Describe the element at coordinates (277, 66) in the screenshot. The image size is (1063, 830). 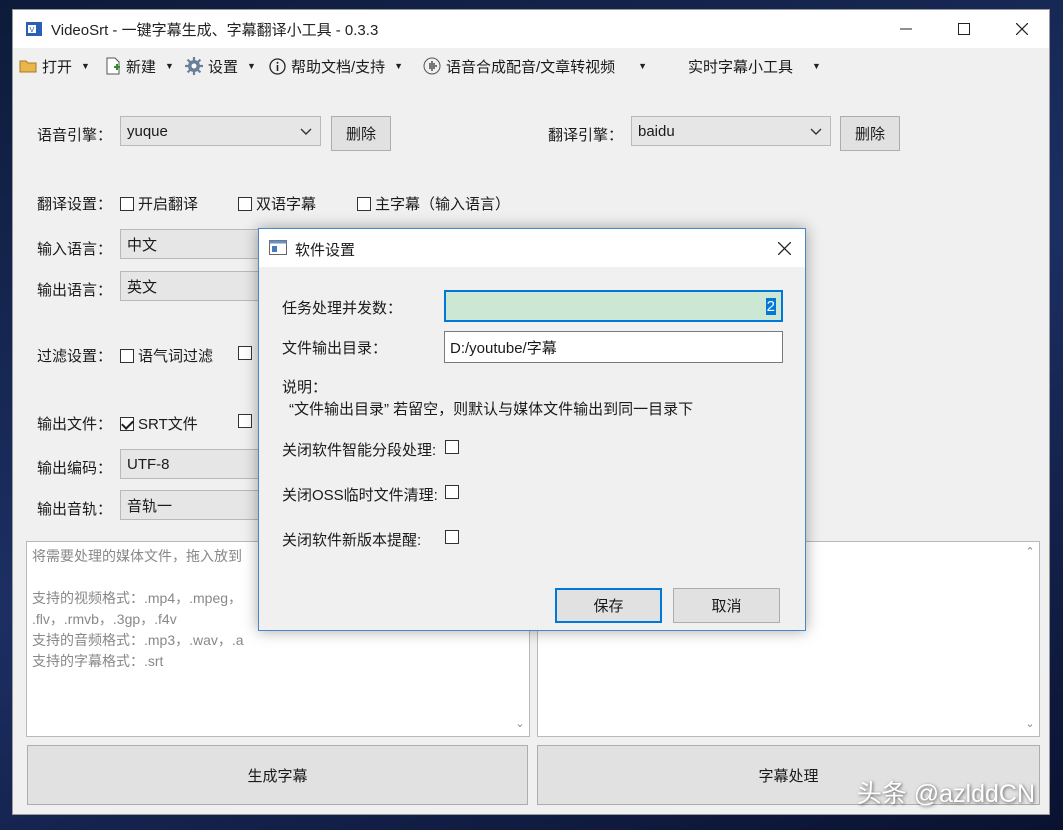
I see `info-icon` at that location.